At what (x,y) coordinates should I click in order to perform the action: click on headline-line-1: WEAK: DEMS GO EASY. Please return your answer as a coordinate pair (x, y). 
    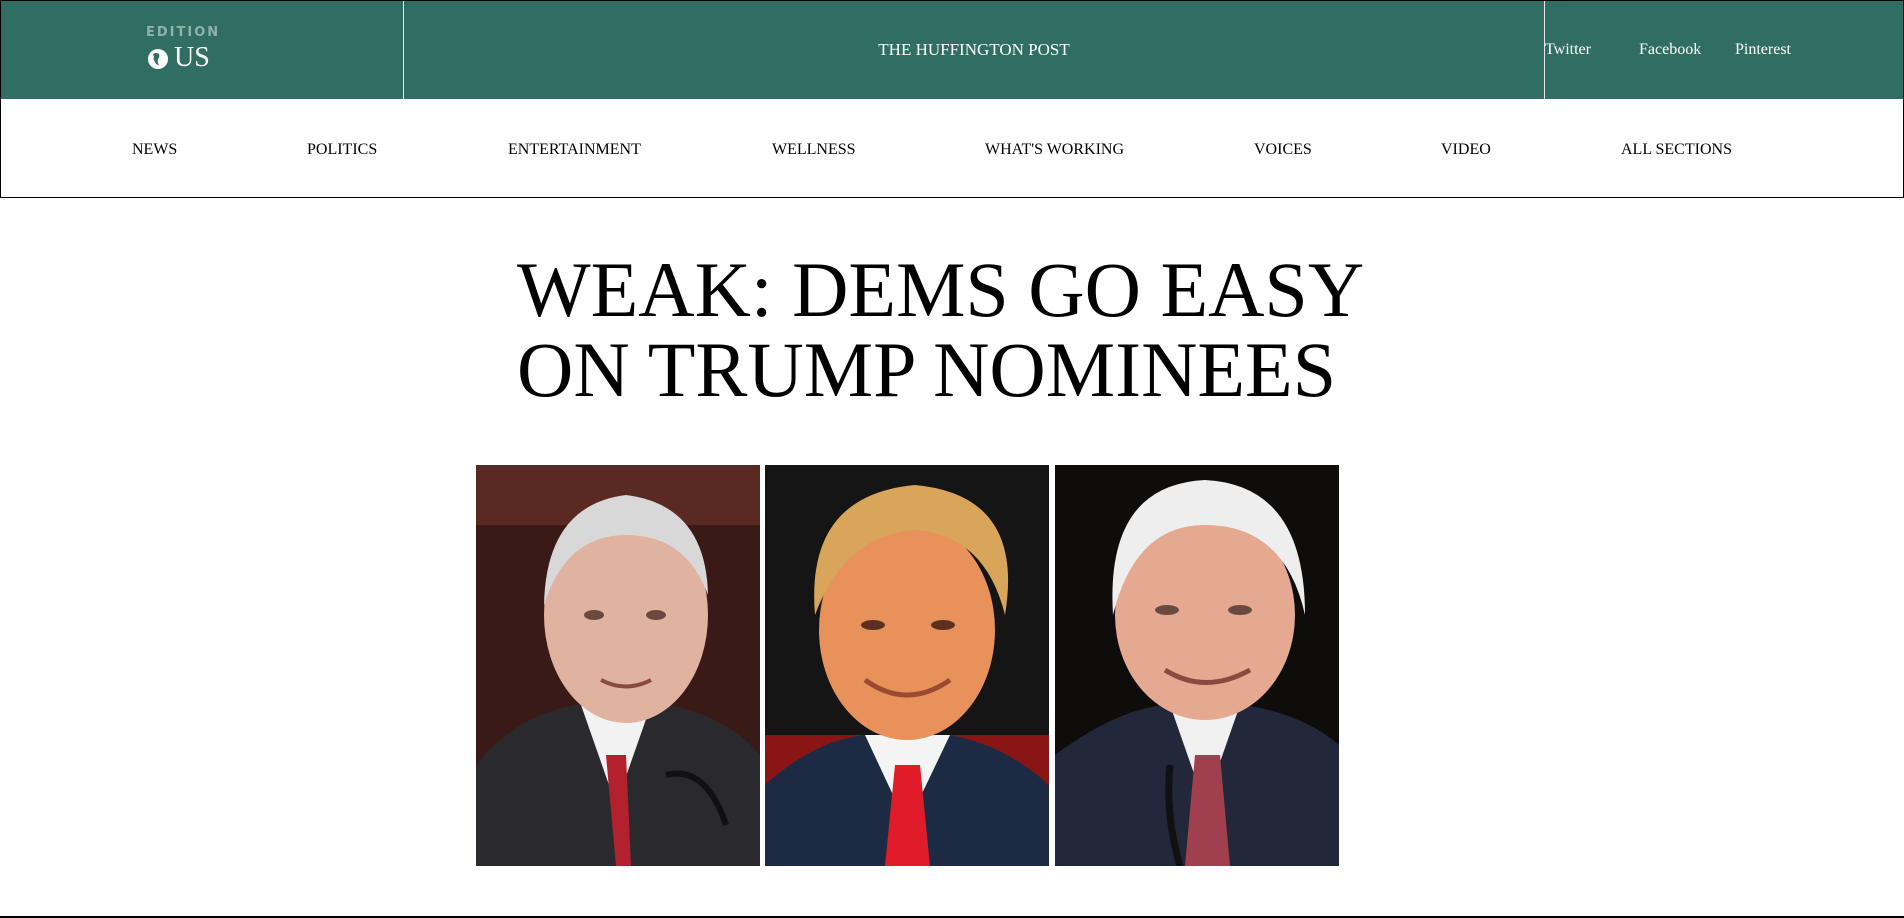
    Looking at the image, I should click on (941, 289).